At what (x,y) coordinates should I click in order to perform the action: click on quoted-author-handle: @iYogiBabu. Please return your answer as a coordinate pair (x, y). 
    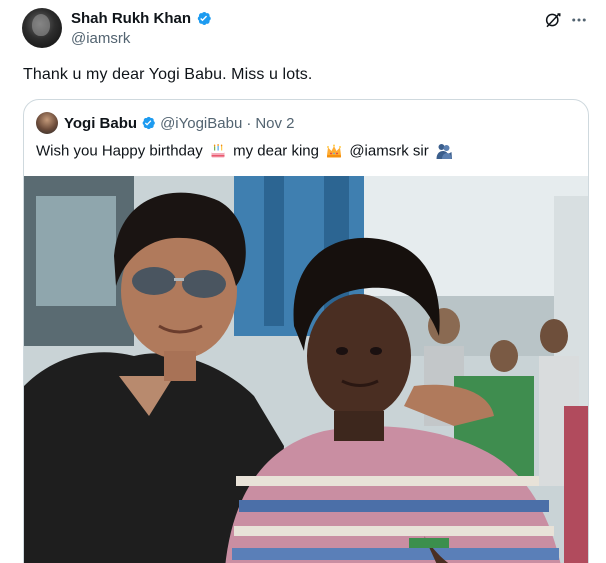
    Looking at the image, I should click on (201, 123).